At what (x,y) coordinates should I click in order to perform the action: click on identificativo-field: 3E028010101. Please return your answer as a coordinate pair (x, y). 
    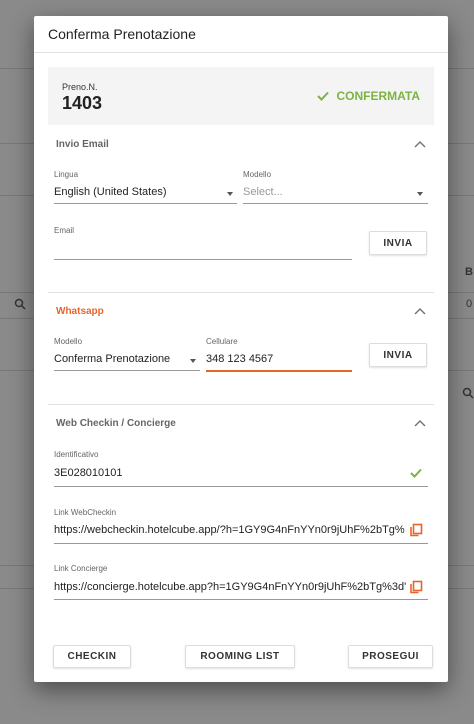
    Looking at the image, I should click on (204, 473).